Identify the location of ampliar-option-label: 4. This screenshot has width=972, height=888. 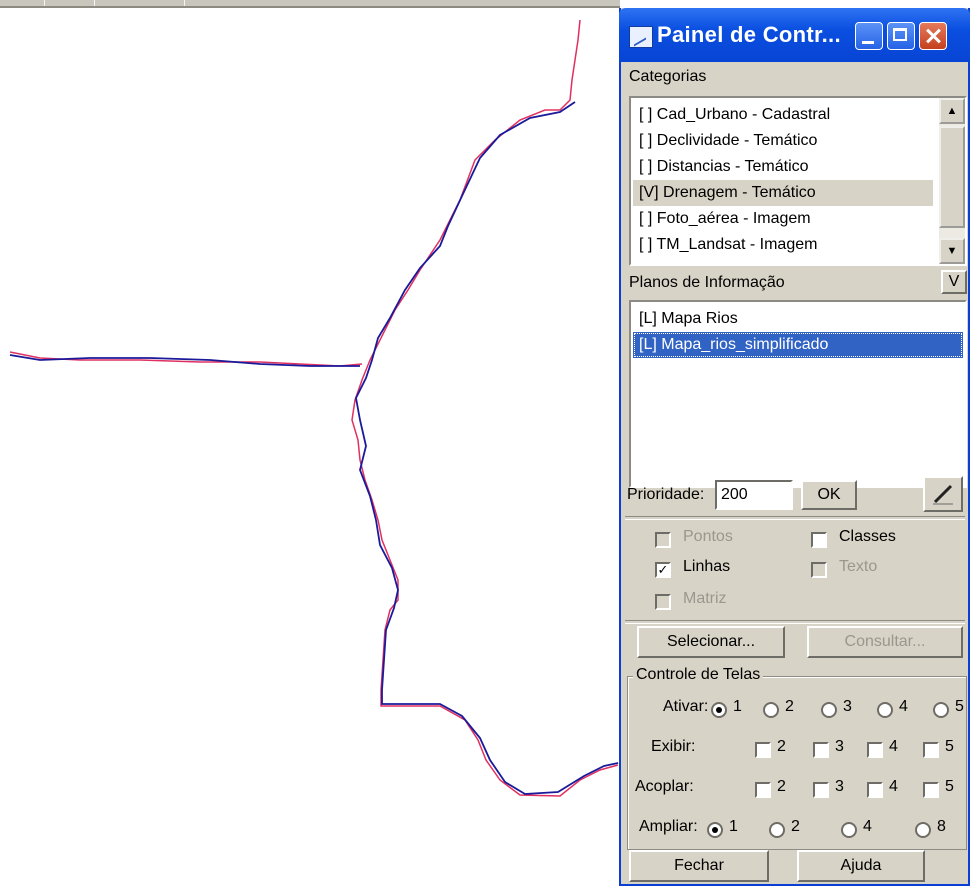
(867, 826).